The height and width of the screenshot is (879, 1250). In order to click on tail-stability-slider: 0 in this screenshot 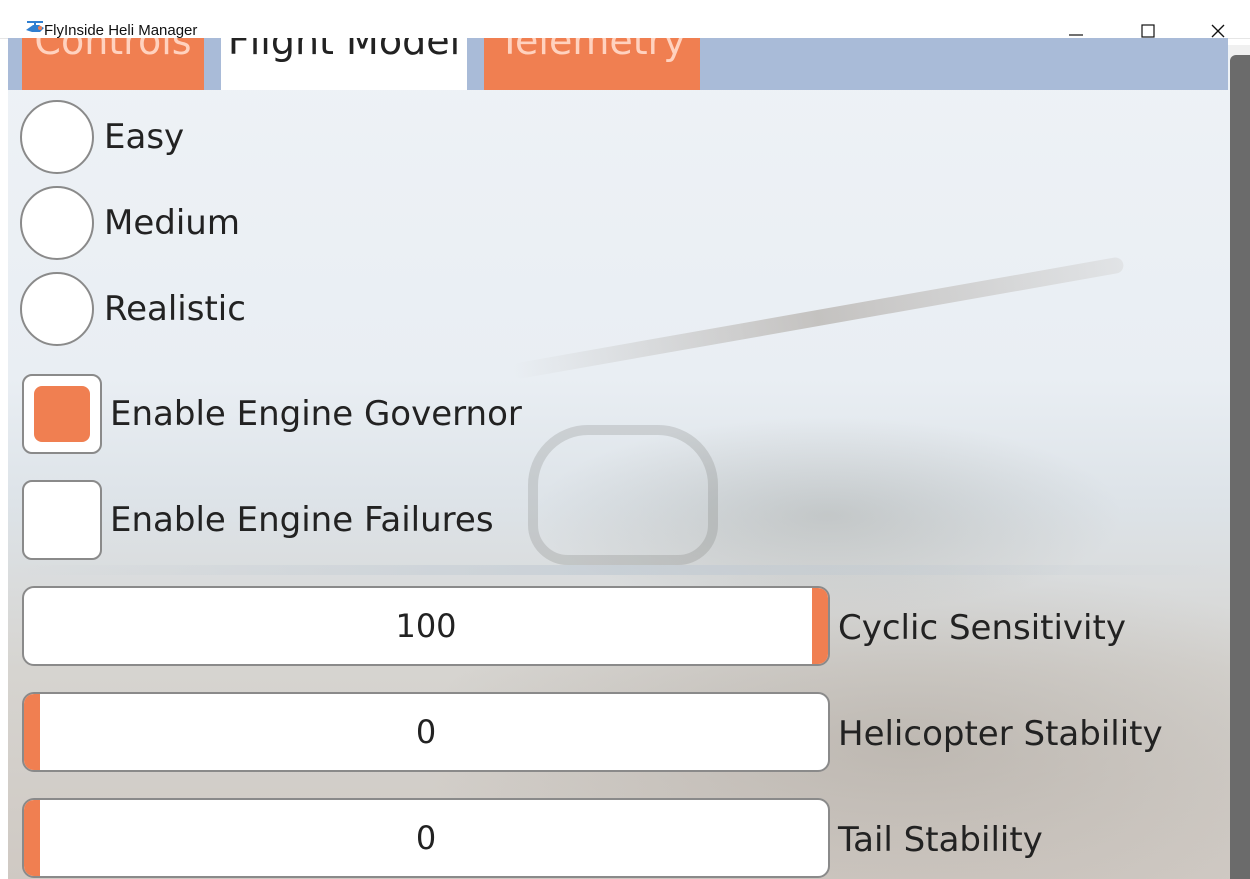, I will do `click(426, 838)`.